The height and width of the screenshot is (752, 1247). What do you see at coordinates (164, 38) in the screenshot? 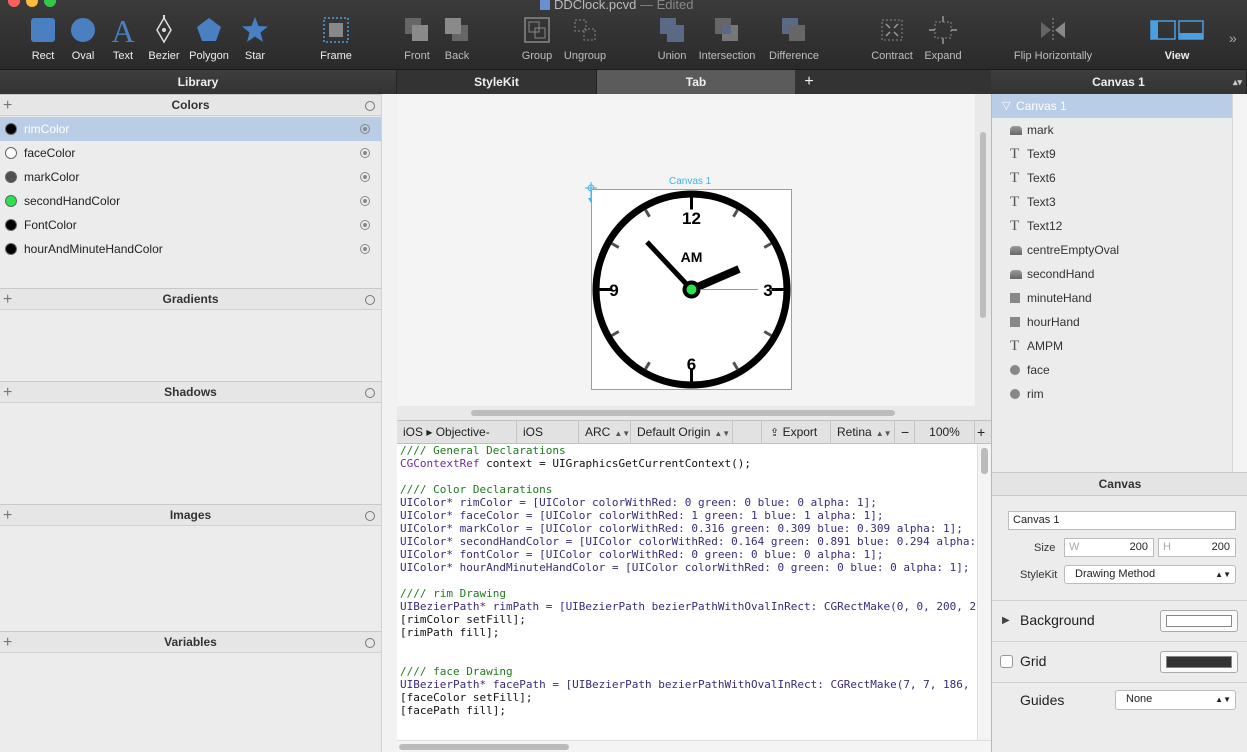
I see `bezier-tool-button: Bezier` at bounding box center [164, 38].